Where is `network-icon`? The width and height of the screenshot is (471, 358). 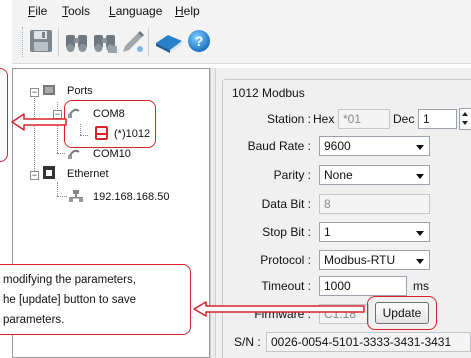
network-icon is located at coordinates (76, 196).